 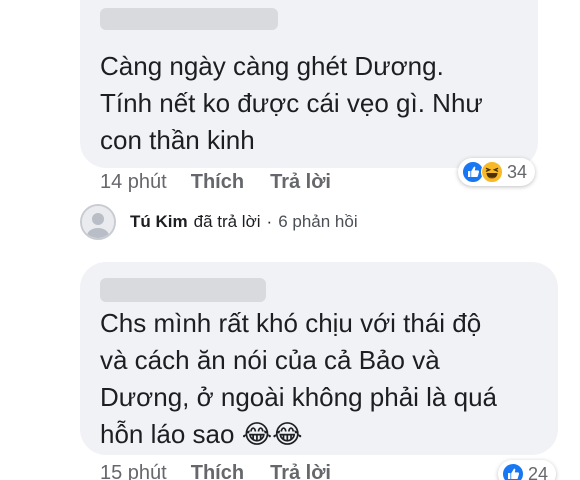 I want to click on comment-actions: 14 phút Thích Trả lời, so click(x=228, y=182).